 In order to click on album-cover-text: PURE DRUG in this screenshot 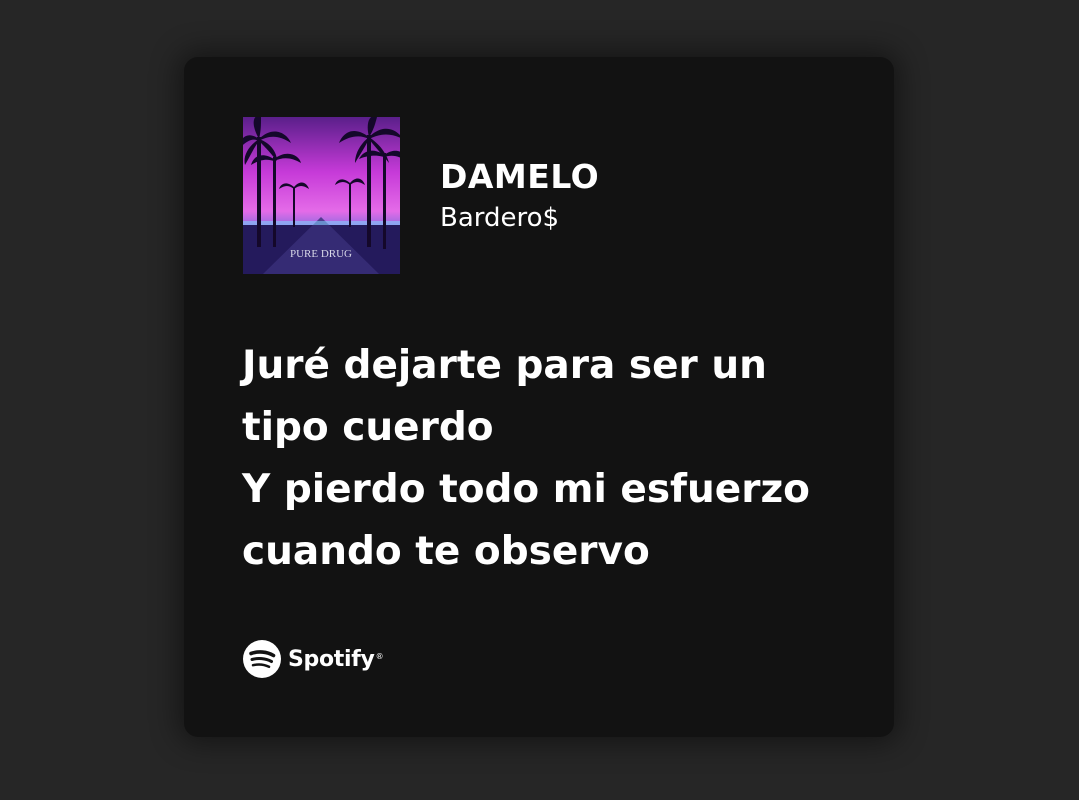, I will do `click(321, 254)`.